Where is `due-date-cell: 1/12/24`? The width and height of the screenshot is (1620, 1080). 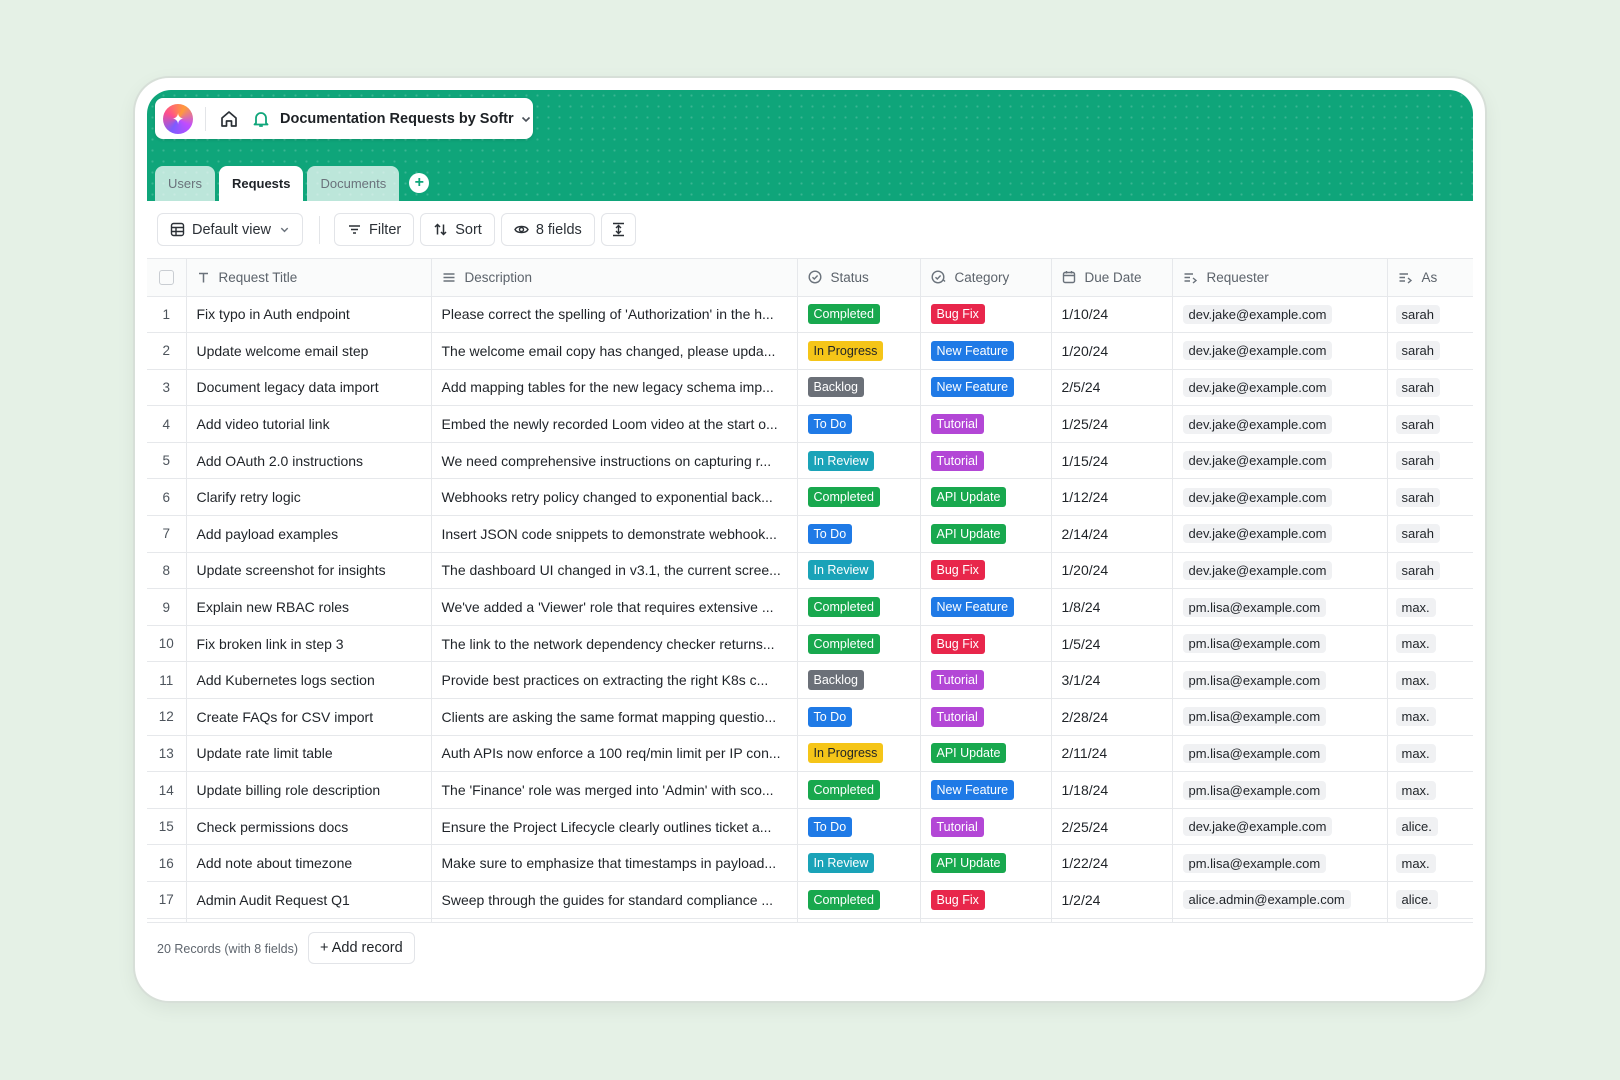 due-date-cell: 1/12/24 is located at coordinates (1112, 497).